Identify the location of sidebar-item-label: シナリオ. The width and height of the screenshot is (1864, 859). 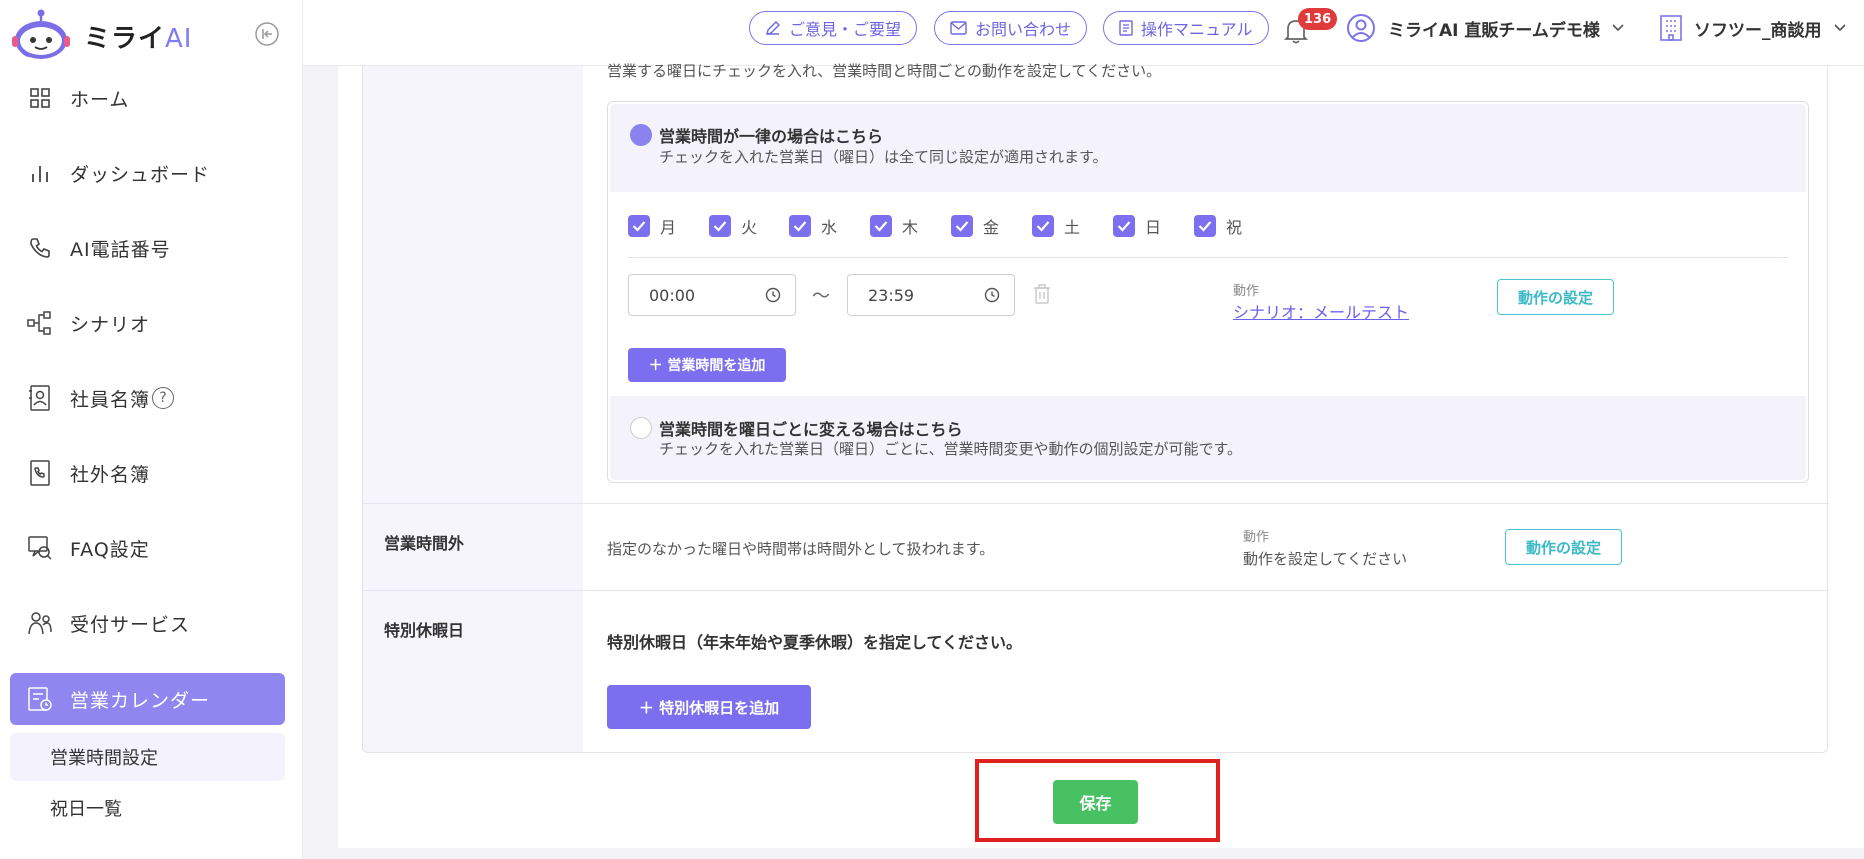
(110, 324).